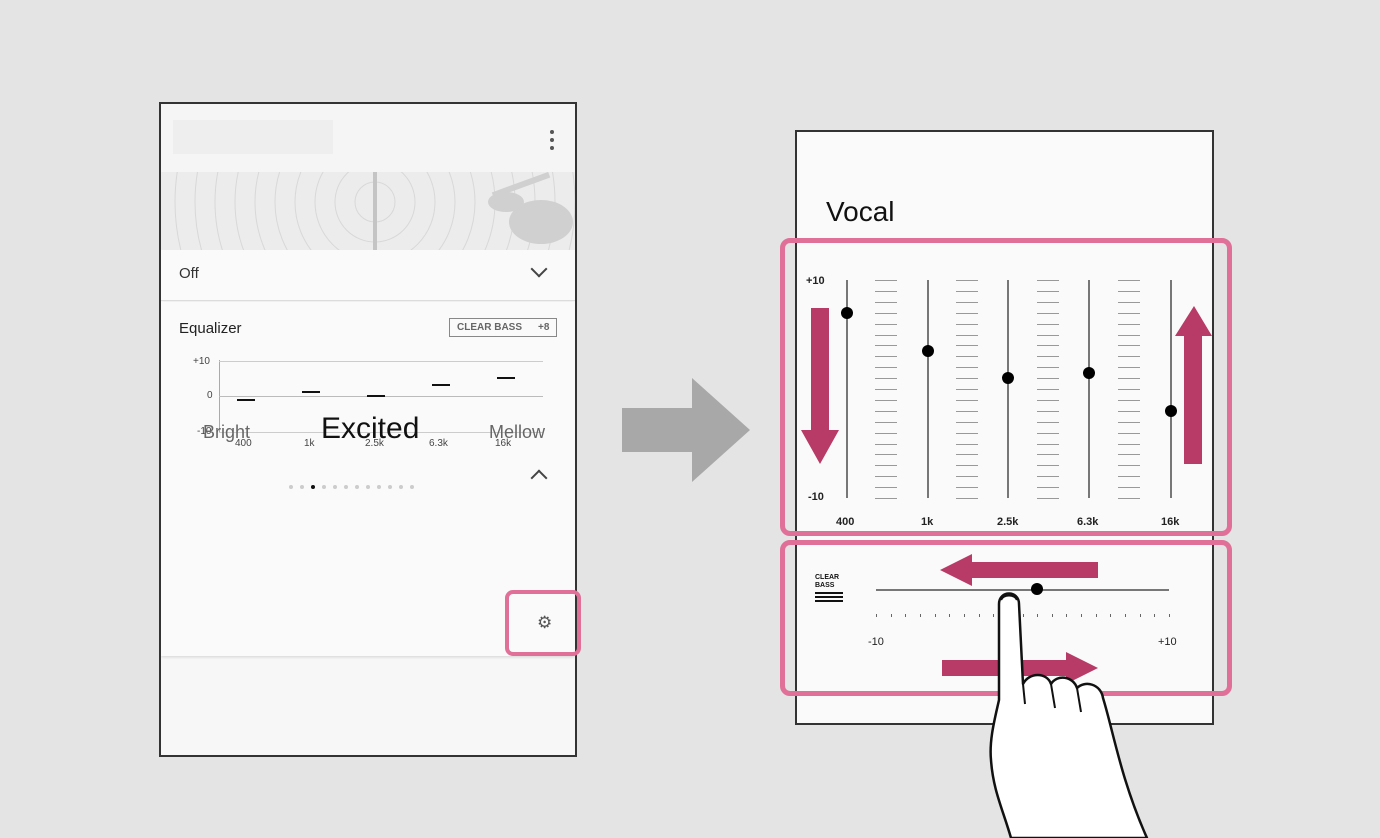  What do you see at coordinates (210, 395) in the screenshot?
I see `y-axis-zero: 0` at bounding box center [210, 395].